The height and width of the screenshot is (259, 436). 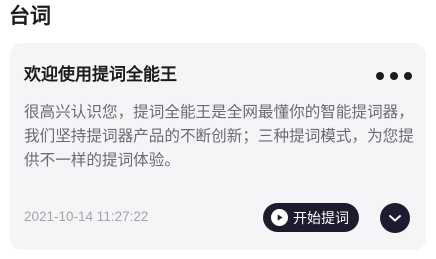 I want to click on more-dots-icon, so click(x=380, y=76).